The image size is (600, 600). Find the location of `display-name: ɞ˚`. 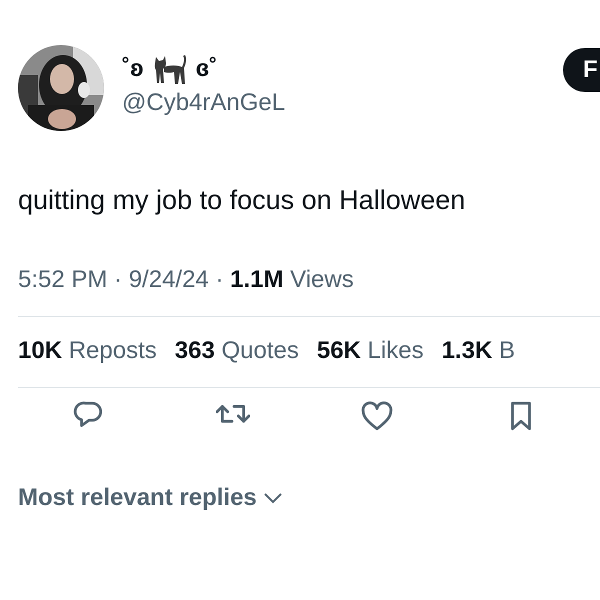

display-name: ɞ˚ is located at coordinates (207, 69).